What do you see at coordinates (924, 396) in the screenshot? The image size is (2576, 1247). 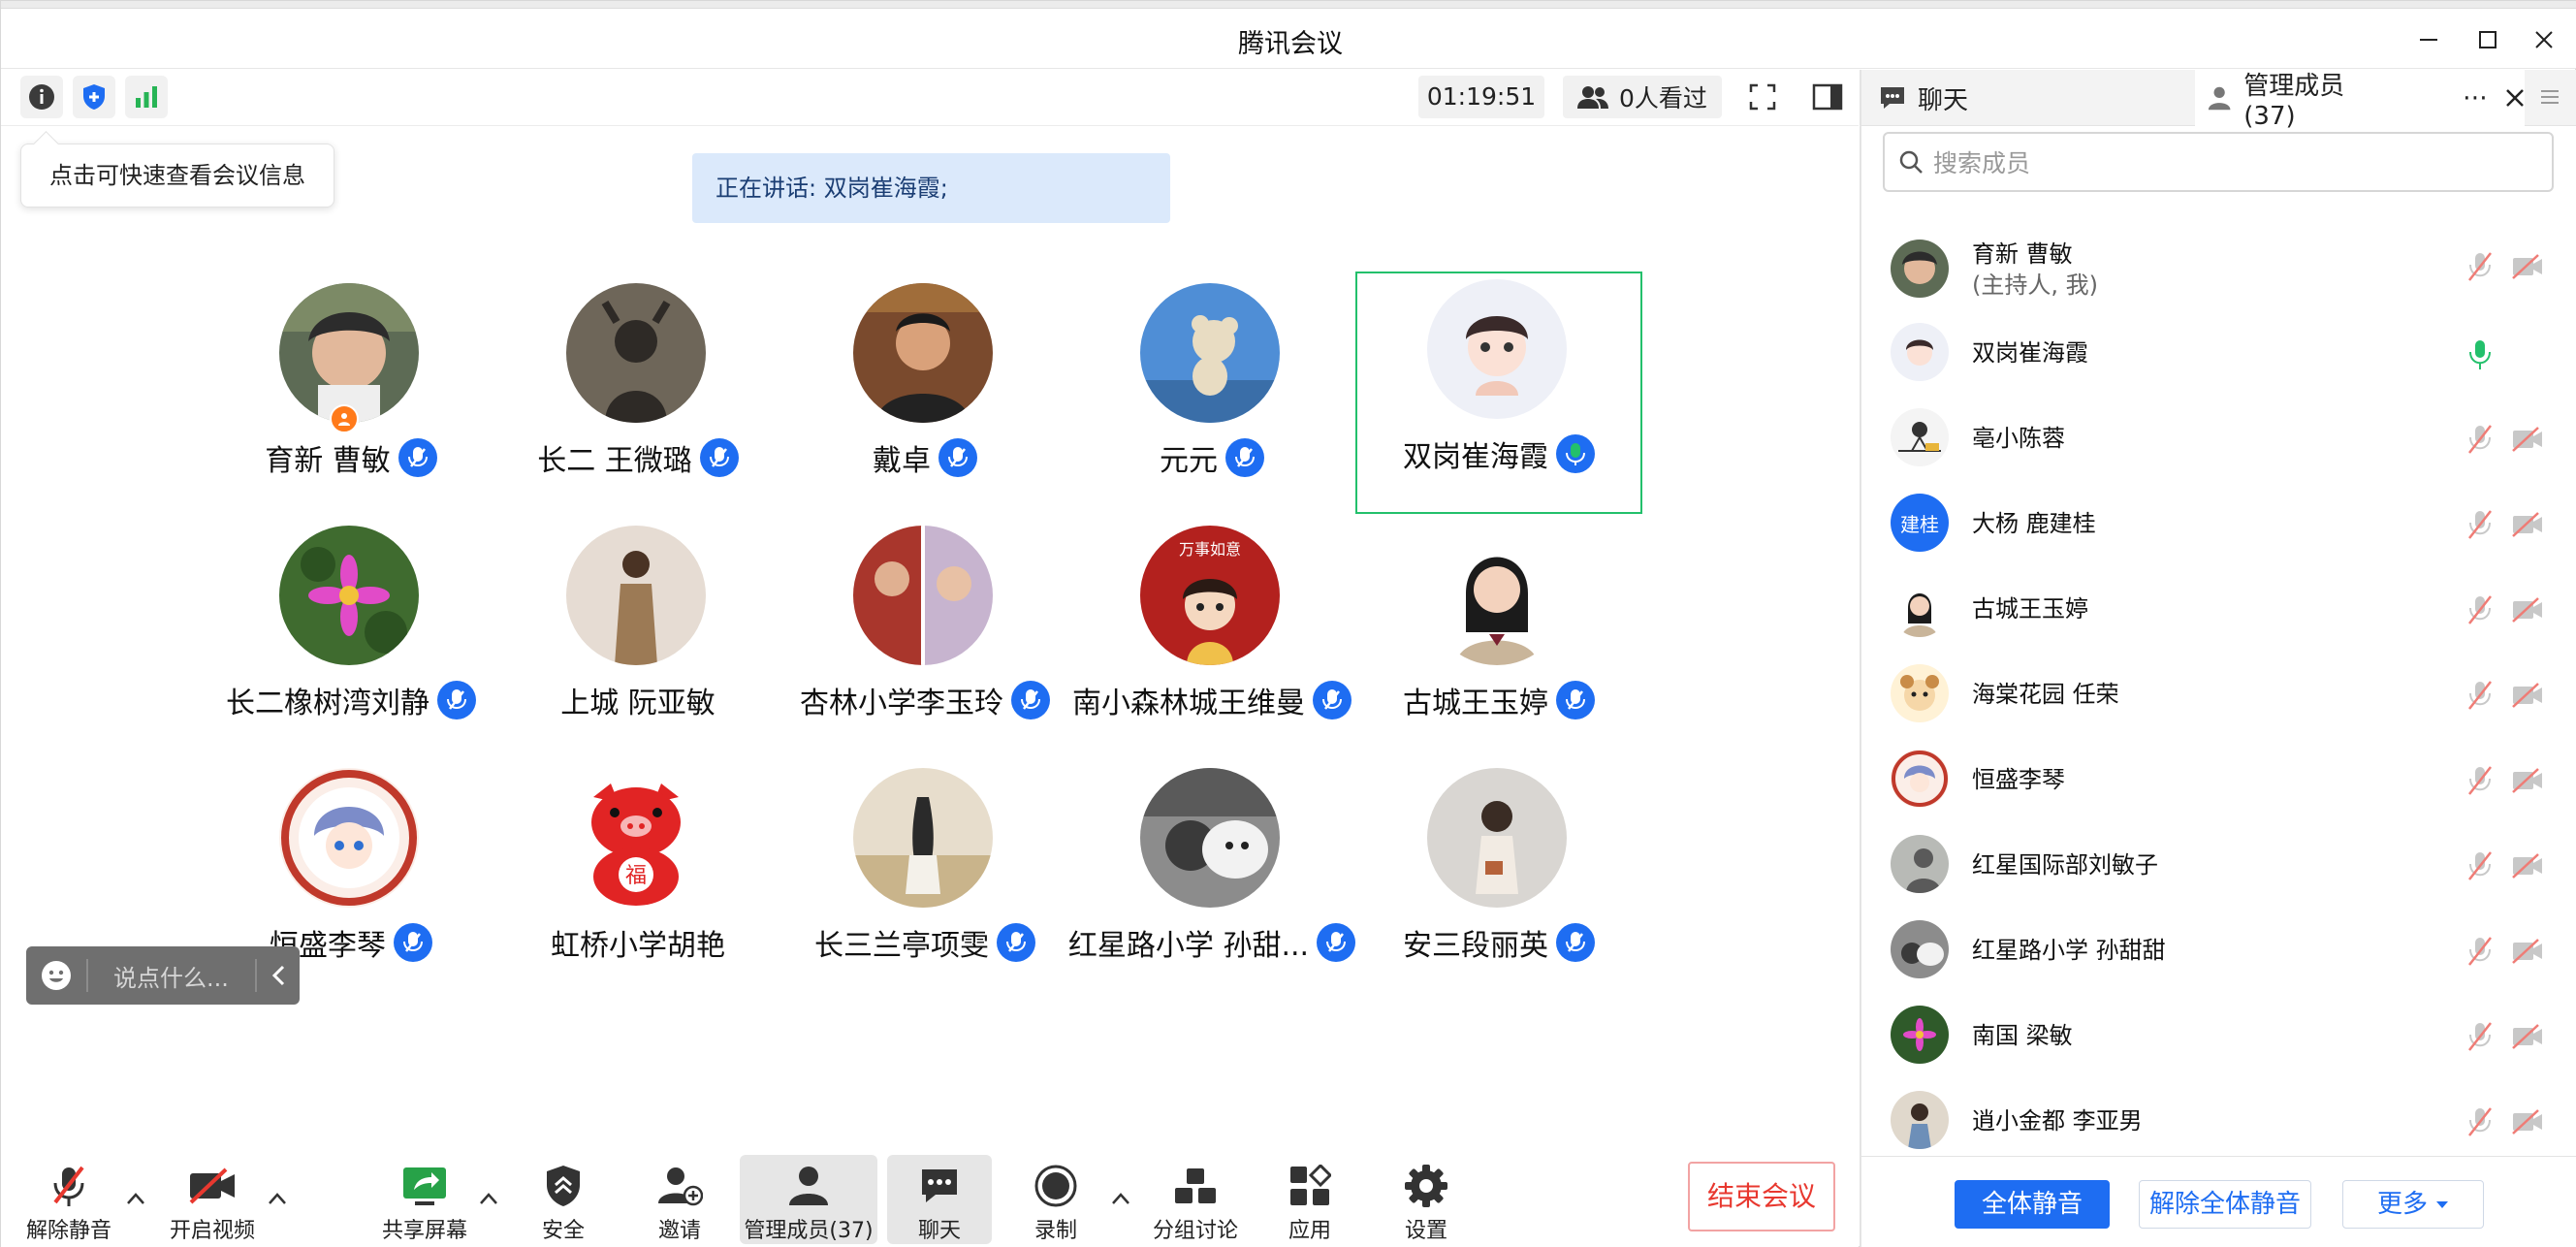 I see `participant-tile: 戴卓` at bounding box center [924, 396].